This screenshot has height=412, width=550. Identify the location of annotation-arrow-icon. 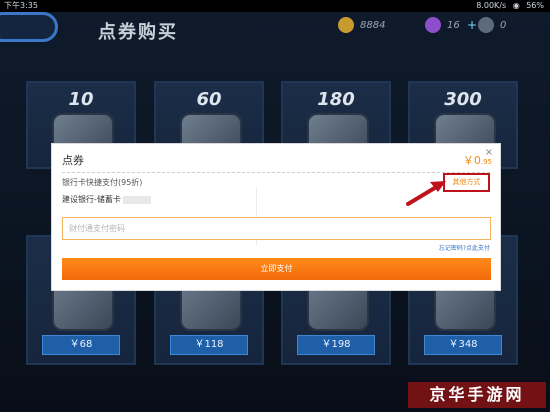
(426, 193).